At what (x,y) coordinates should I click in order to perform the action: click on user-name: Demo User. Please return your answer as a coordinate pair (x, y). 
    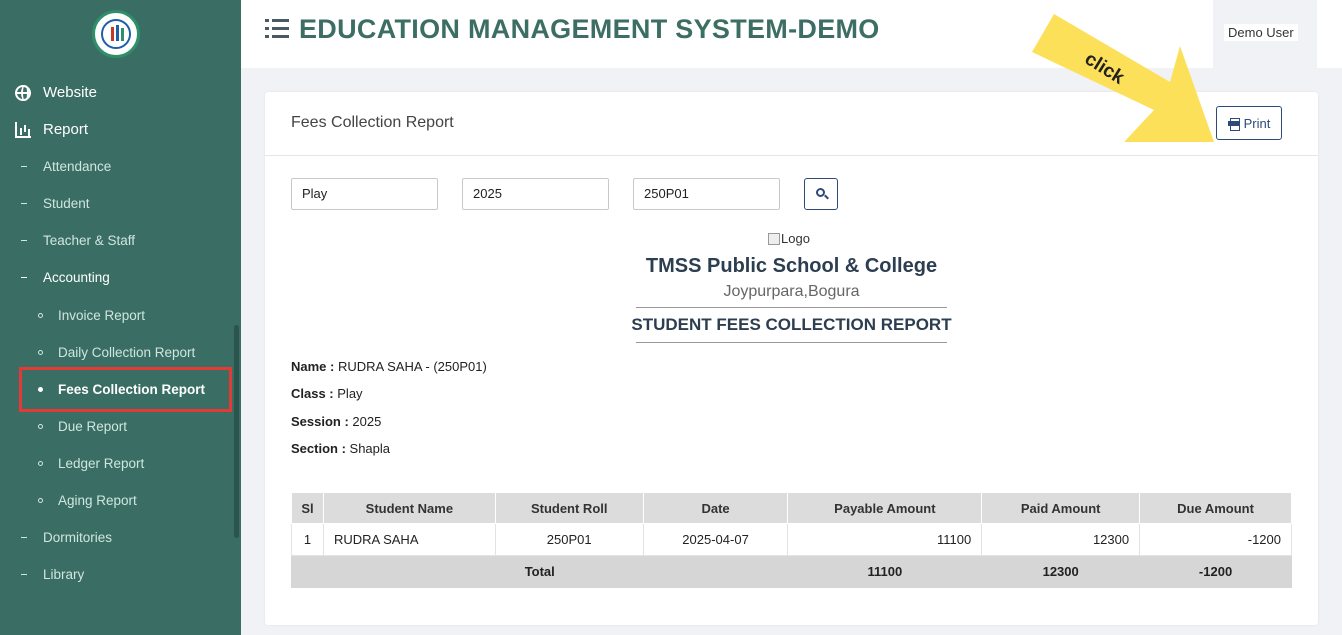
    Looking at the image, I should click on (1261, 32).